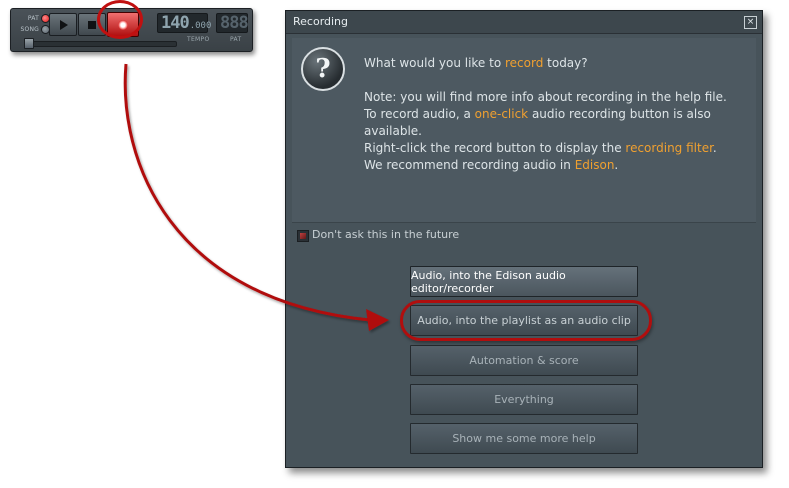 This screenshot has width=789, height=488. What do you see at coordinates (524, 438) in the screenshot?
I see `option-more-help-button: Show me some more help` at bounding box center [524, 438].